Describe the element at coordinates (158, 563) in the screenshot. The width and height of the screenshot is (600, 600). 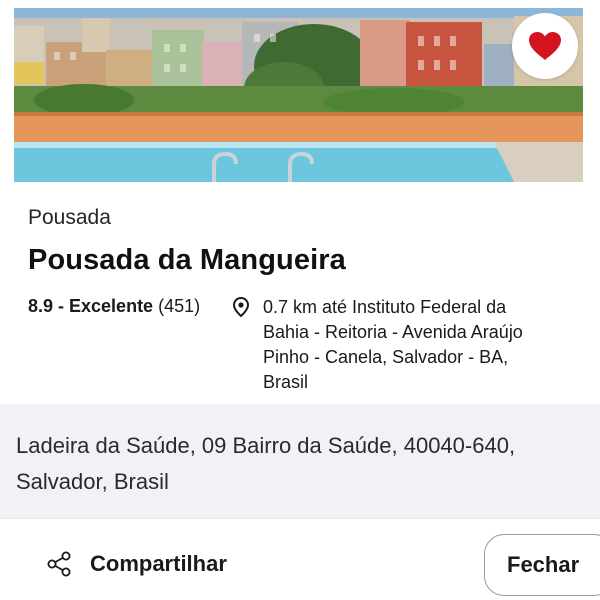
I see `share-label: Compartilhar` at that location.